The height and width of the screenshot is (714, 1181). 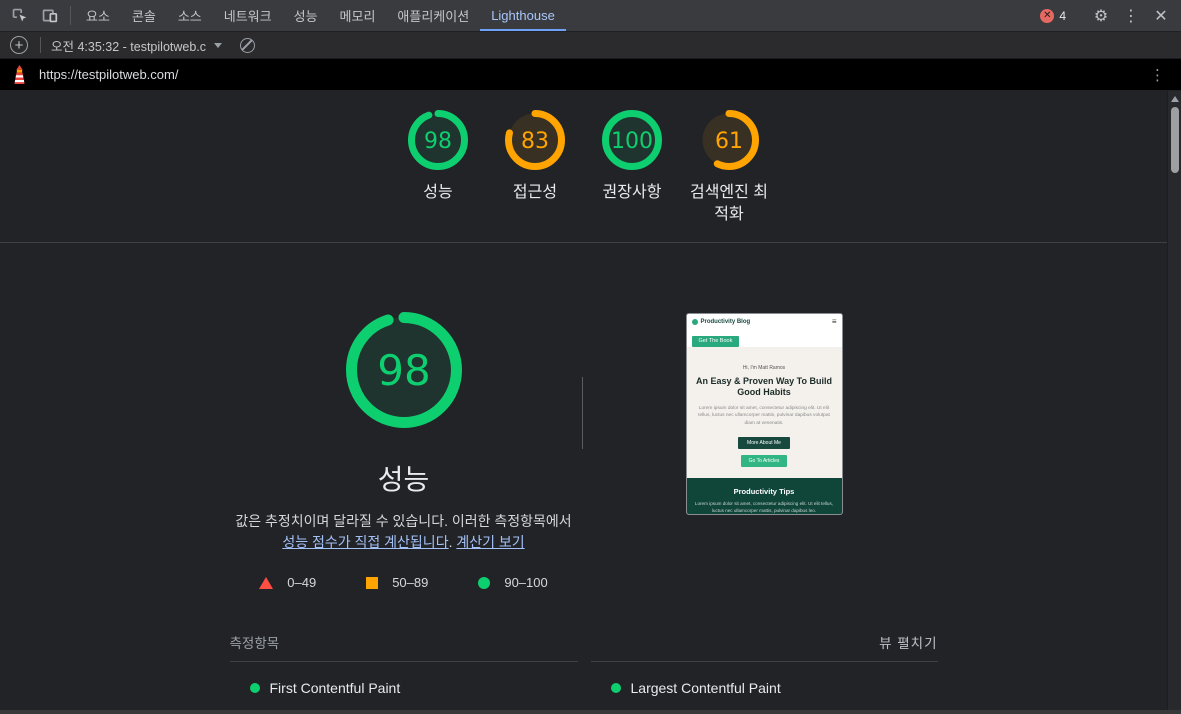 What do you see at coordinates (358, 15) in the screenshot?
I see `tab-memory: 메모리` at bounding box center [358, 15].